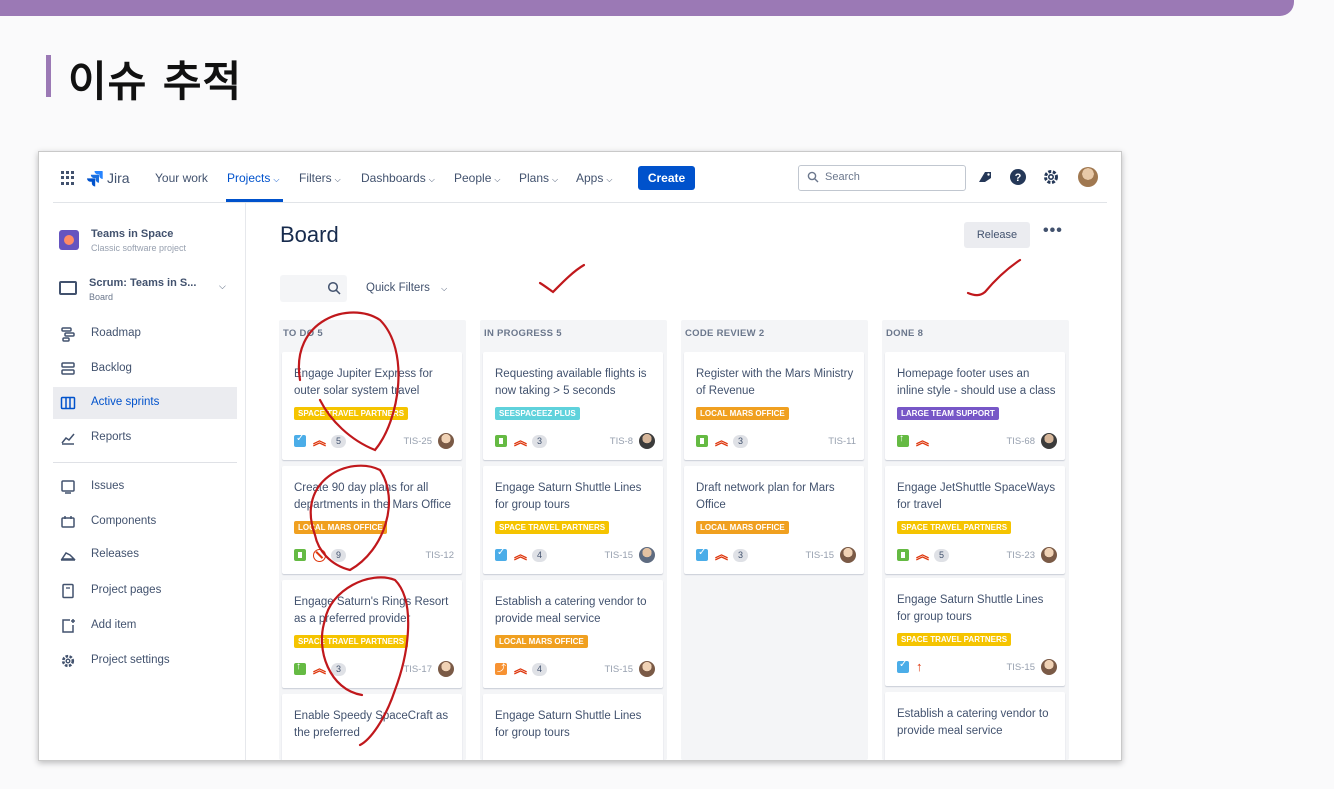 Image resolution: width=1334 pixels, height=789 pixels. I want to click on issue-key: TIS-23, so click(1020, 555).